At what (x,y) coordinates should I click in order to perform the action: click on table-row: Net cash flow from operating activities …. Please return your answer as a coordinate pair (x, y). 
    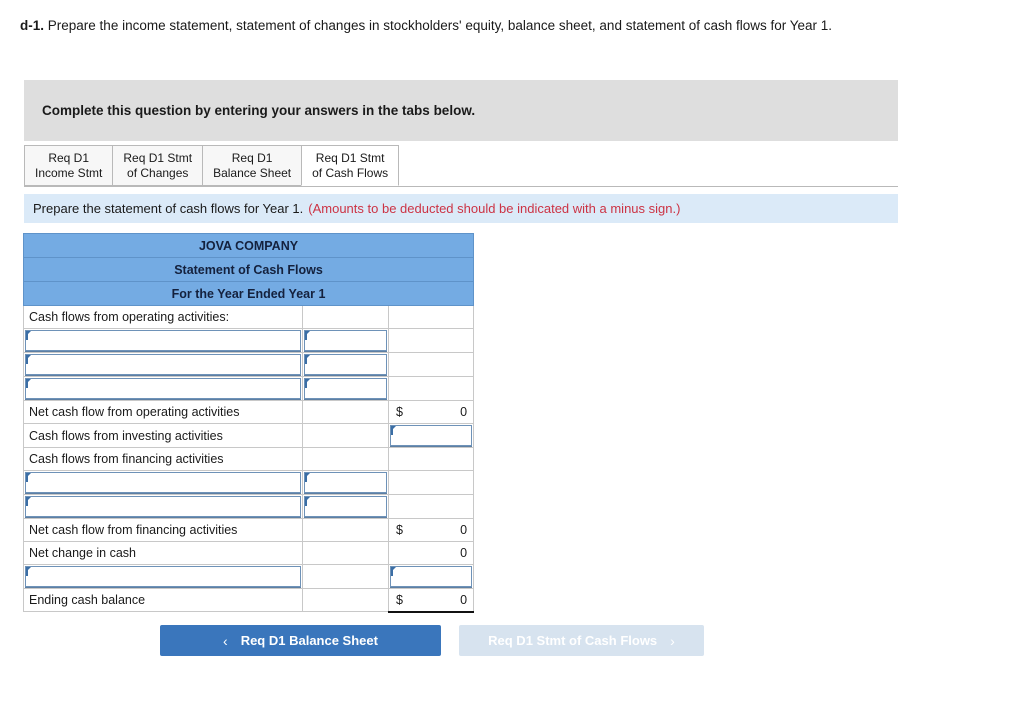
    Looking at the image, I should click on (249, 412).